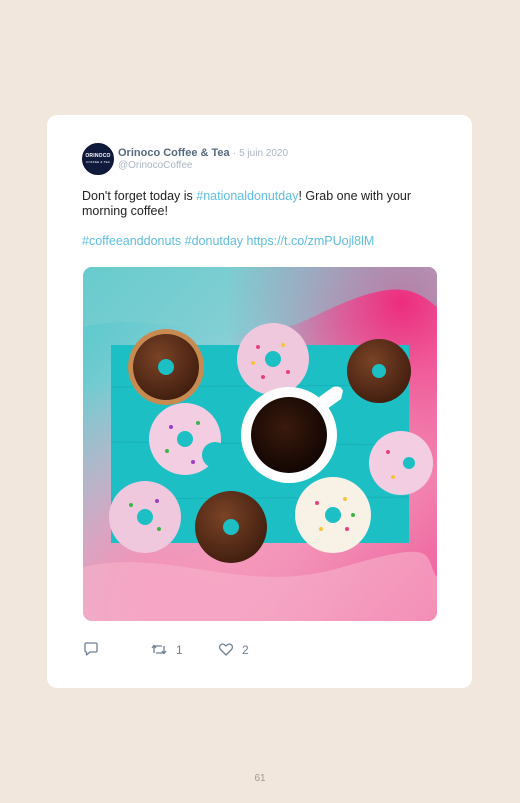 This screenshot has width=520, height=803. Describe the element at coordinates (98, 159) in the screenshot. I see `avatar: ORINOCO COFFEE & TEA` at that location.